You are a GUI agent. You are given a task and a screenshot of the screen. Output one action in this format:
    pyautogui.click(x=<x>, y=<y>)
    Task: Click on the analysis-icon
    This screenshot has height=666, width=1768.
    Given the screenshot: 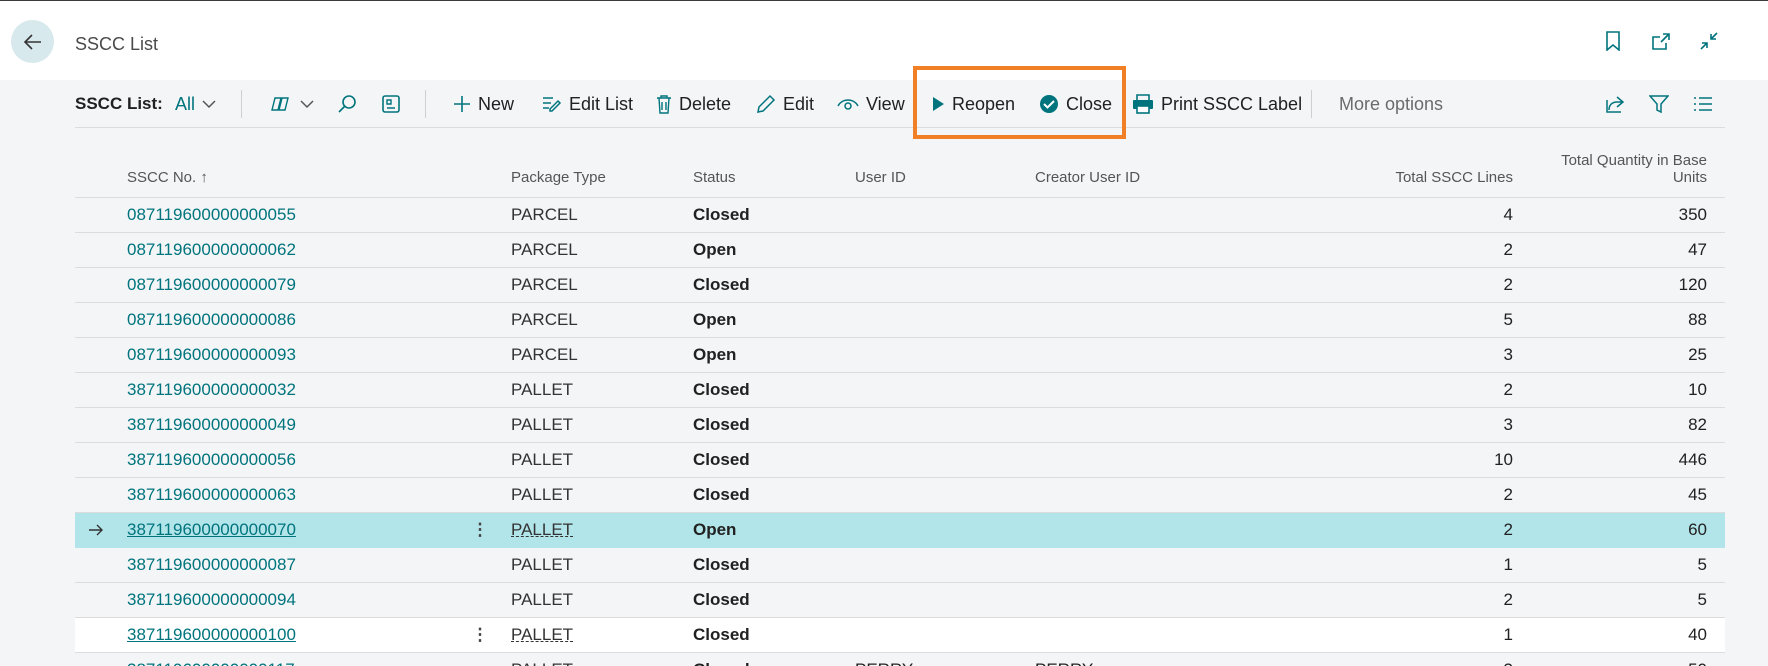 What is the action you would take?
    pyautogui.click(x=280, y=104)
    